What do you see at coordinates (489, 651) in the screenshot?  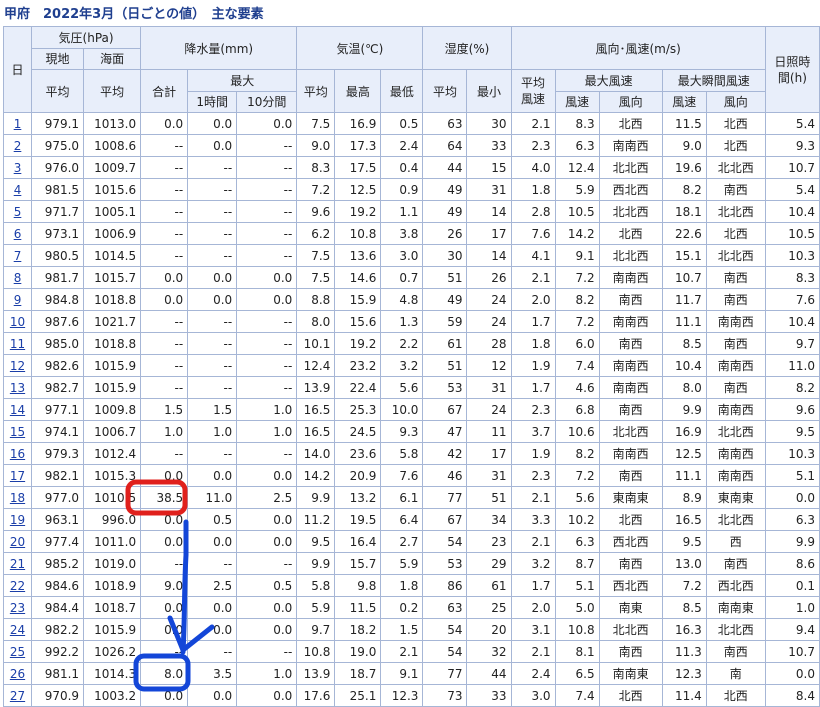 I see `table-cell: 32` at bounding box center [489, 651].